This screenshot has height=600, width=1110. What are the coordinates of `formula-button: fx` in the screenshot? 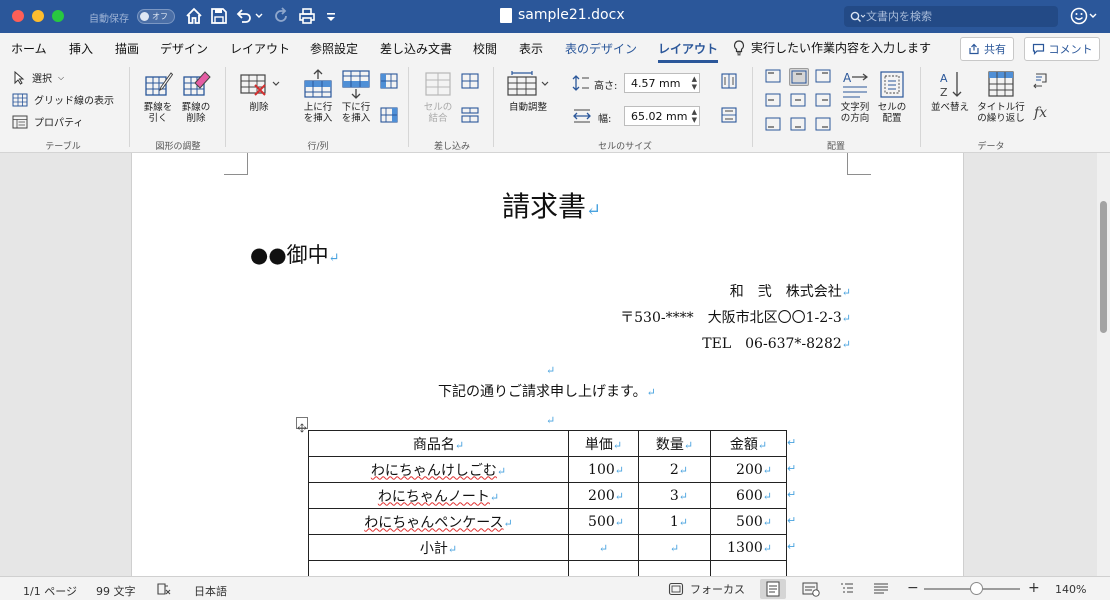 It's located at (1040, 113).